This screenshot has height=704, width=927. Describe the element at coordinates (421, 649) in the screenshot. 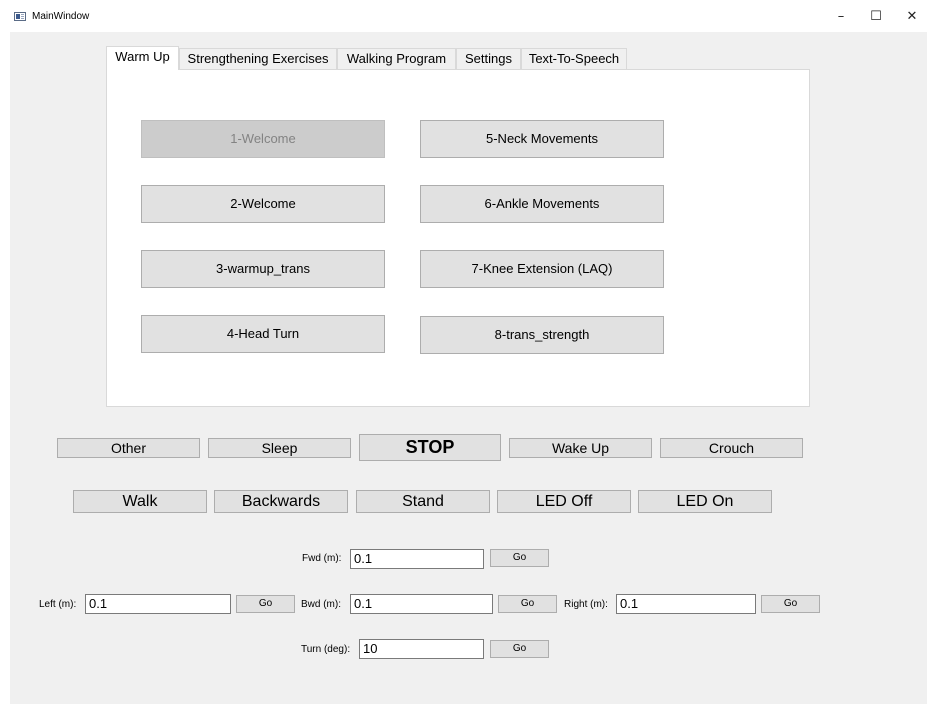

I see `turn-degrees-input: 10` at that location.